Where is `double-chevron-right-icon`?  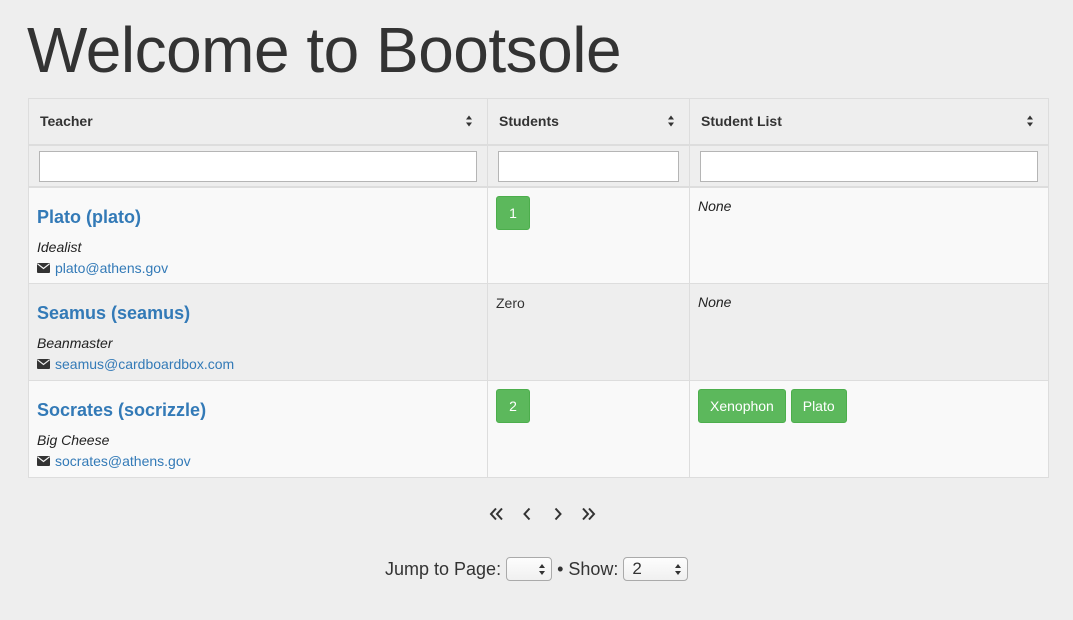 double-chevron-right-icon is located at coordinates (588, 514).